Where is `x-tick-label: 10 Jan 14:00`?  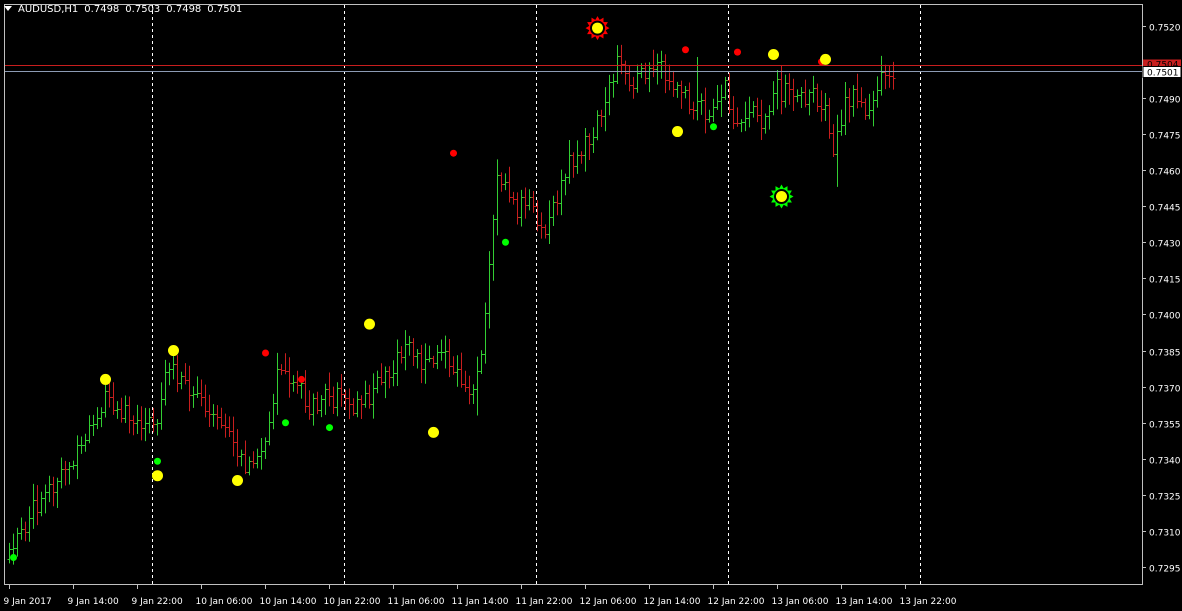 x-tick-label: 10 Jan 14:00 is located at coordinates (288, 602).